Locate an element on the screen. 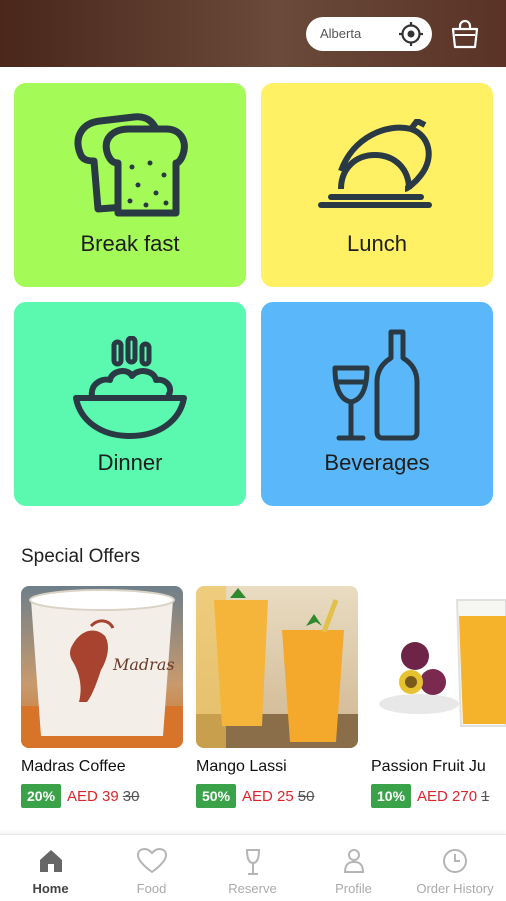 This screenshot has width=506, height=901. app-header: Alberta is located at coordinates (253, 33).